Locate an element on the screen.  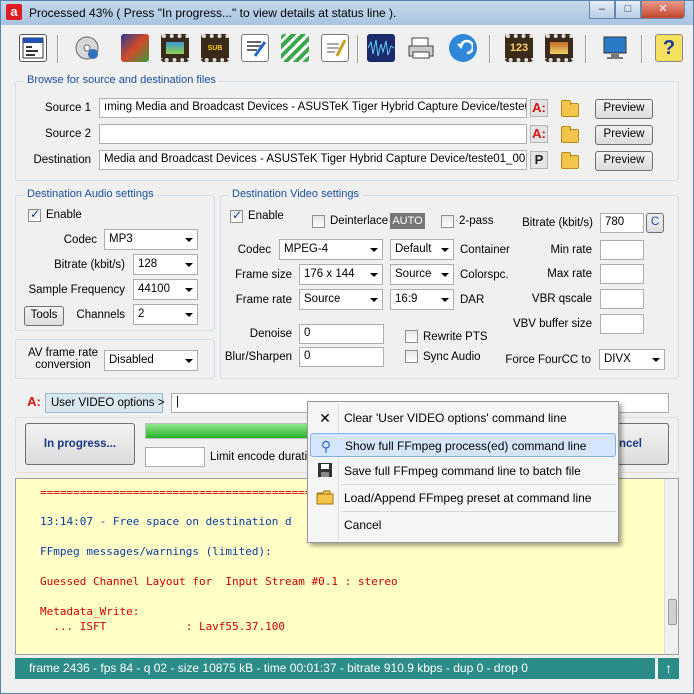
audio-channels-select: 2 is located at coordinates (165, 314).